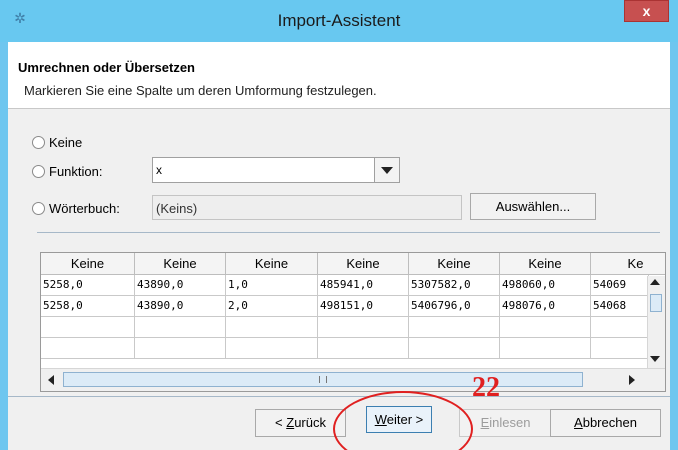 The height and width of the screenshot is (450, 678). What do you see at coordinates (177, 208) in the screenshot?
I see `dictionary-value: (Keins)` at bounding box center [177, 208].